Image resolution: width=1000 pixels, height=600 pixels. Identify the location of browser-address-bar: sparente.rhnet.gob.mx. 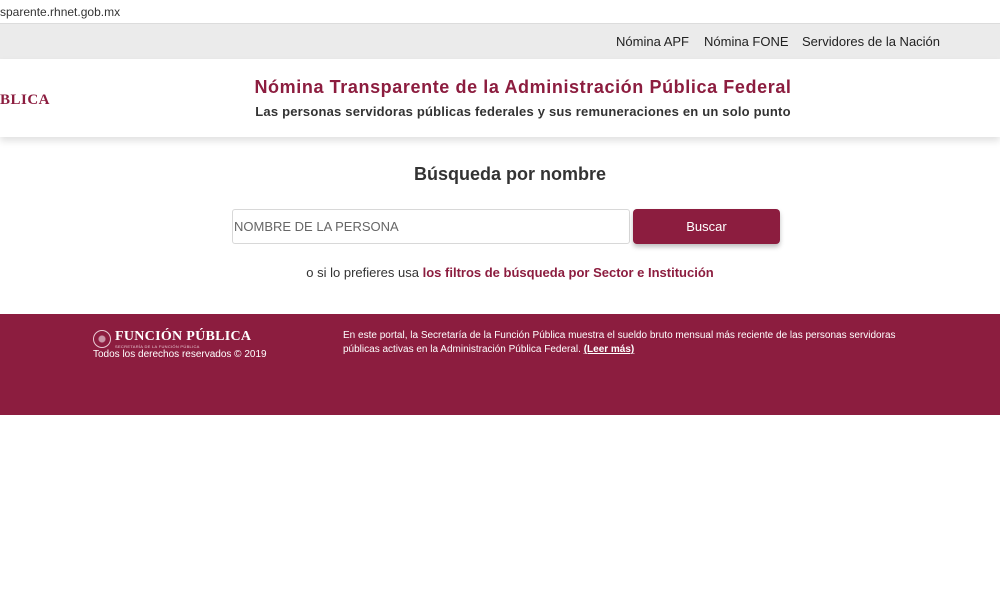
(500, 12).